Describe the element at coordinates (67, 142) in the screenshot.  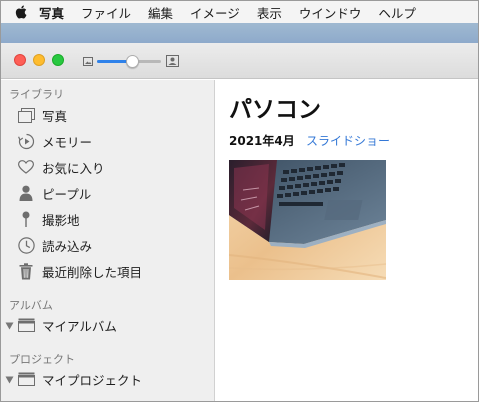
I see `sidebar-item-label: メモリー` at that location.